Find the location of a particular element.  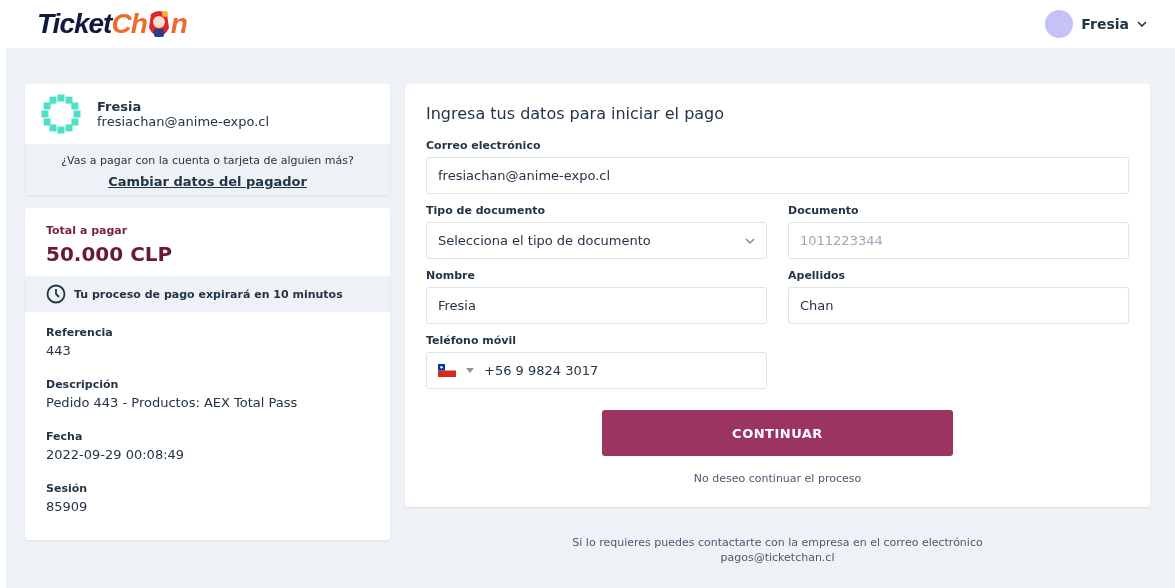

form-title: Ingresa tus datos para iniciar el pago is located at coordinates (576, 113).